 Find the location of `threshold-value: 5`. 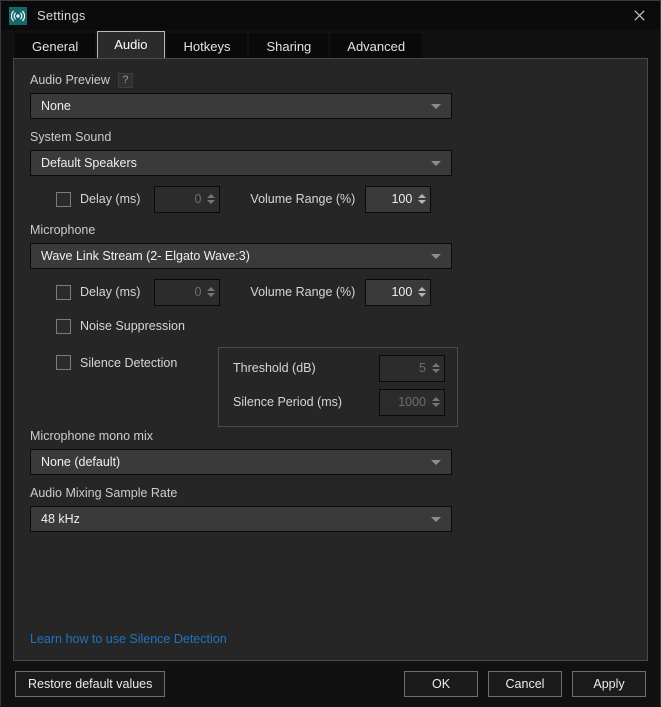

threshold-value: 5 is located at coordinates (422, 368).